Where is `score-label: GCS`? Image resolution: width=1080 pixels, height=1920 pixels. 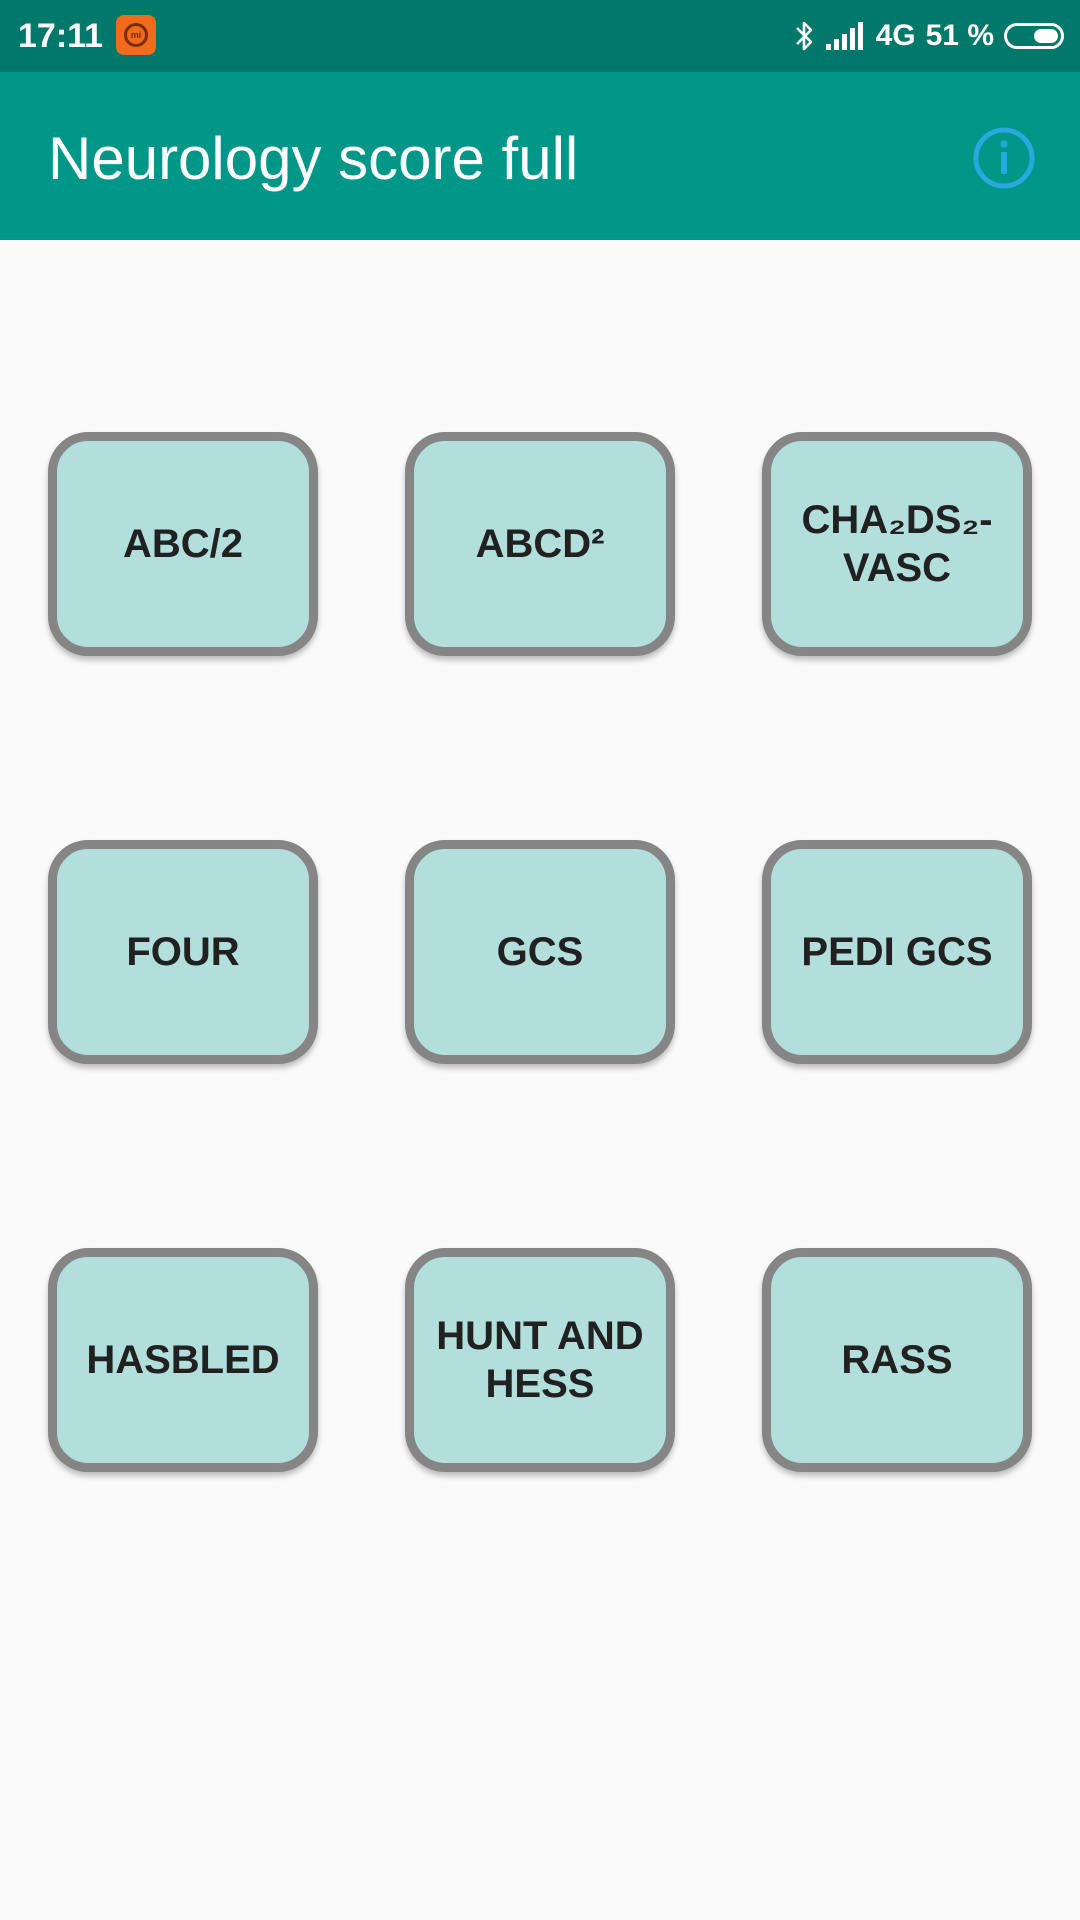 score-label: GCS is located at coordinates (540, 952).